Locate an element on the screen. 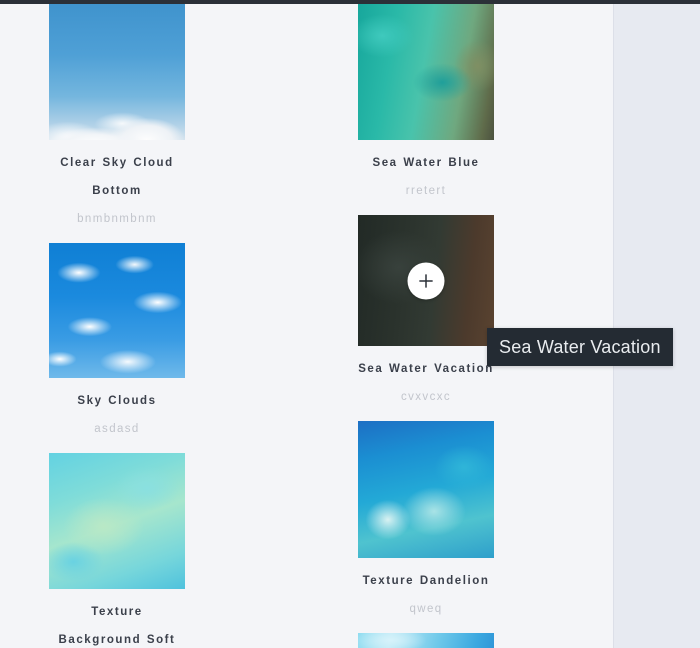  plus-icon is located at coordinates (426, 280).